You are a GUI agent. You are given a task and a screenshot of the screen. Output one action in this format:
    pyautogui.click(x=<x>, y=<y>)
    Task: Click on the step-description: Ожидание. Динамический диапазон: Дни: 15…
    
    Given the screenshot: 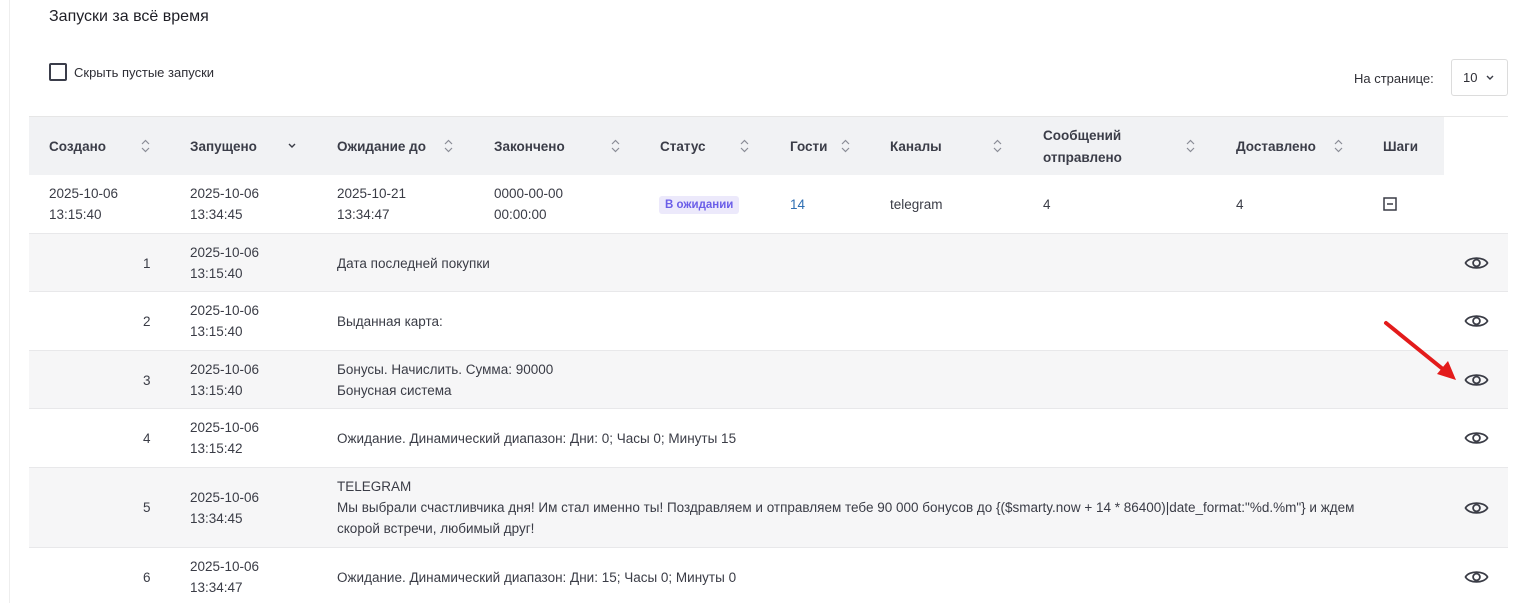 What is the action you would take?
    pyautogui.click(x=537, y=577)
    